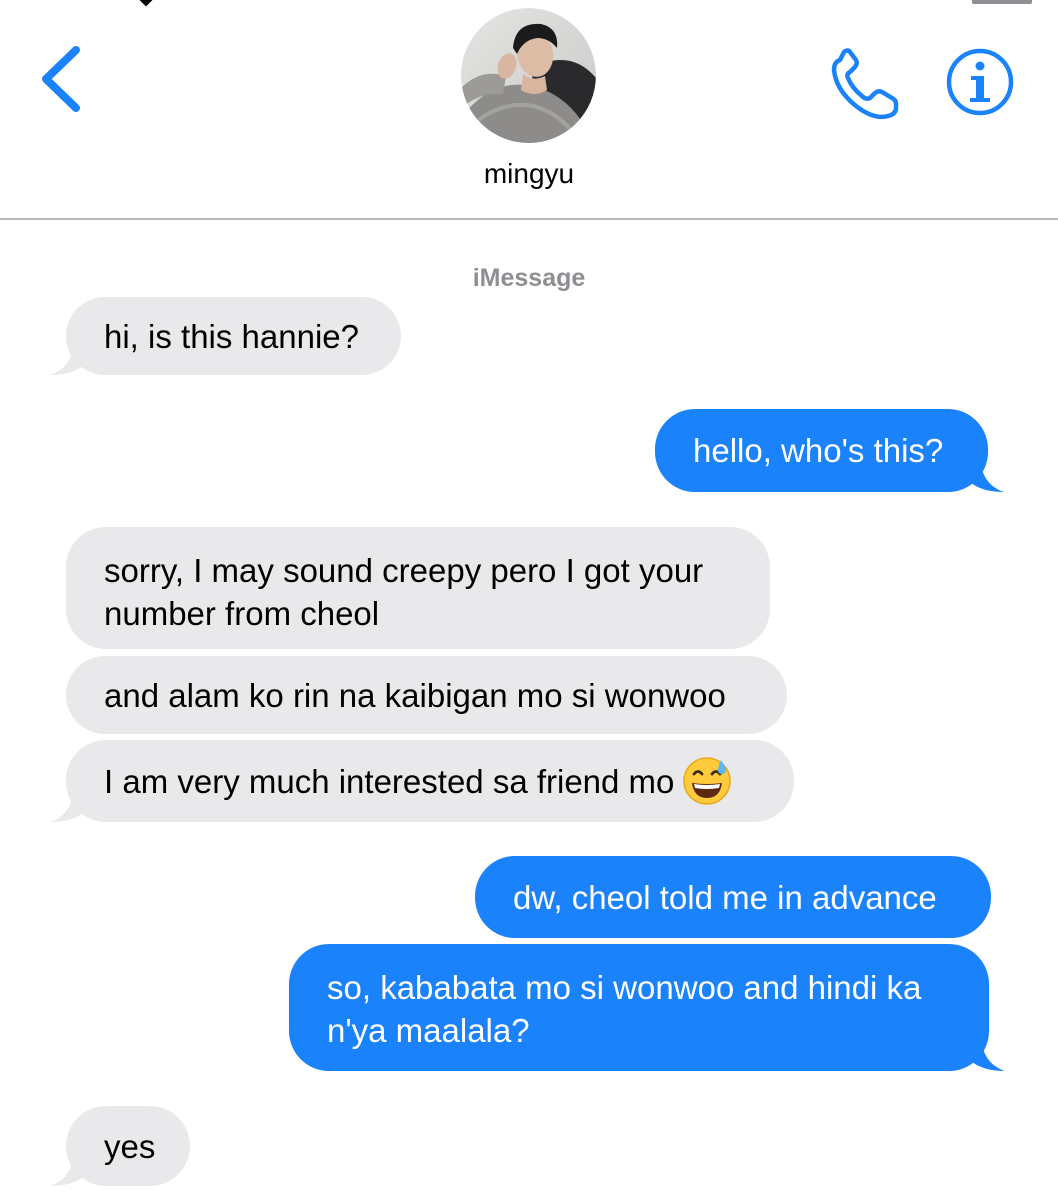  I want to click on message-text: hi, is this hannie?, so click(231, 336).